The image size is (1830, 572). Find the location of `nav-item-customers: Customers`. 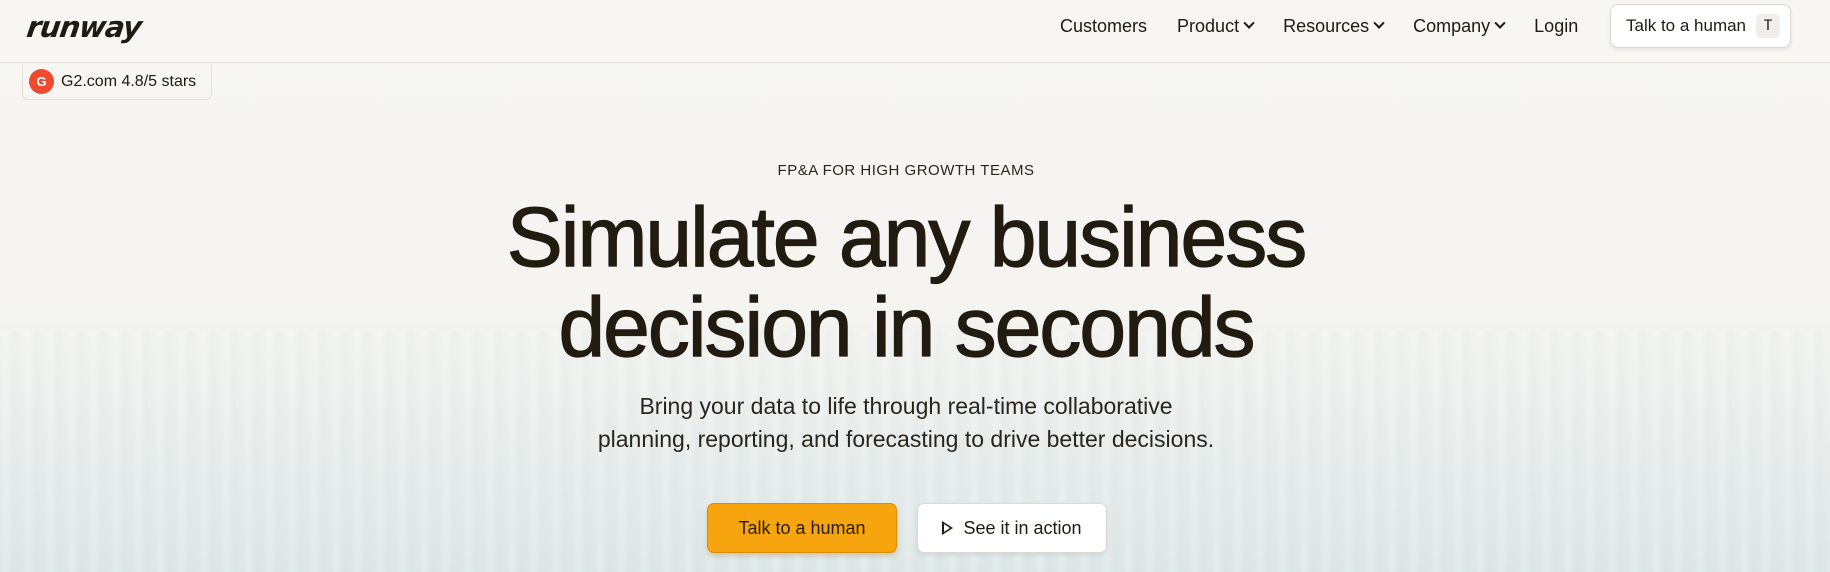

nav-item-customers: Customers is located at coordinates (1103, 26).